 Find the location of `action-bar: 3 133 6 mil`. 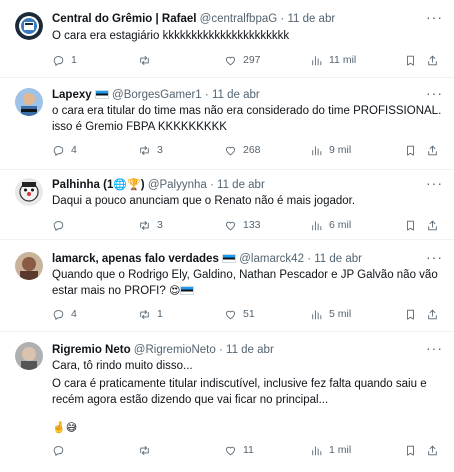

action-bar: 3 133 6 mil is located at coordinates (246, 225).